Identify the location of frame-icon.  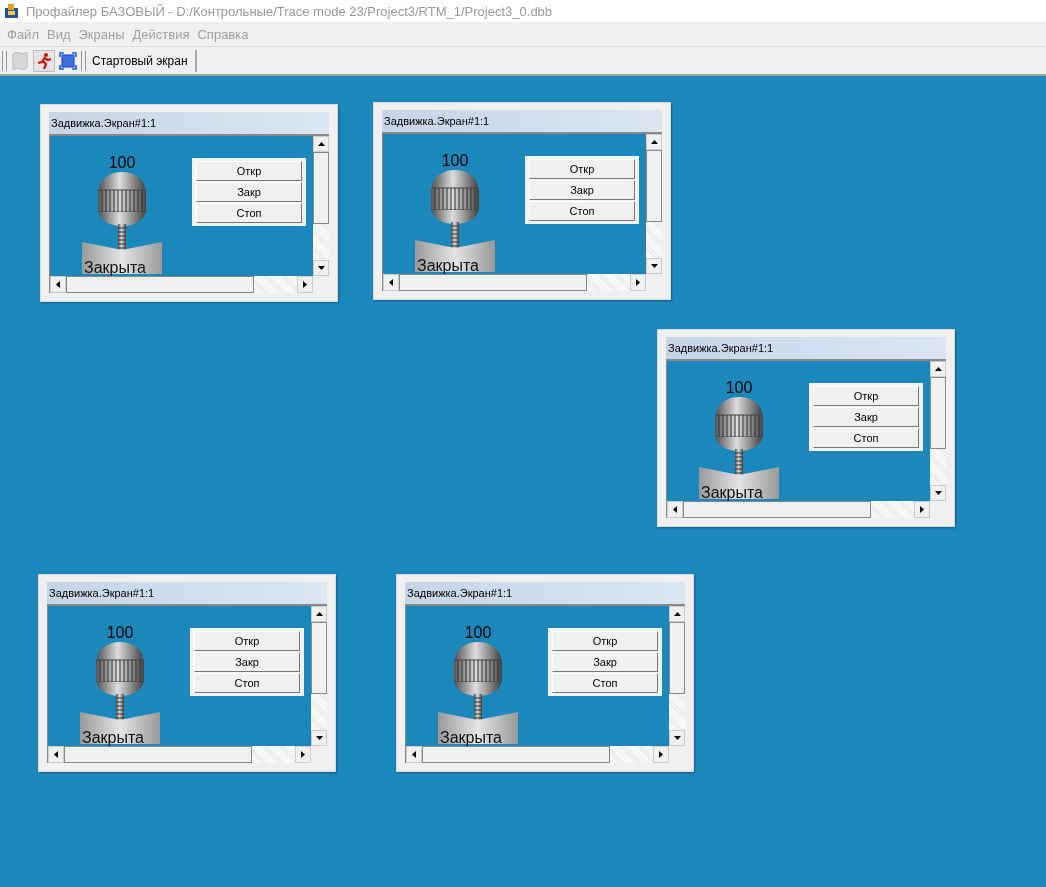
(68, 60).